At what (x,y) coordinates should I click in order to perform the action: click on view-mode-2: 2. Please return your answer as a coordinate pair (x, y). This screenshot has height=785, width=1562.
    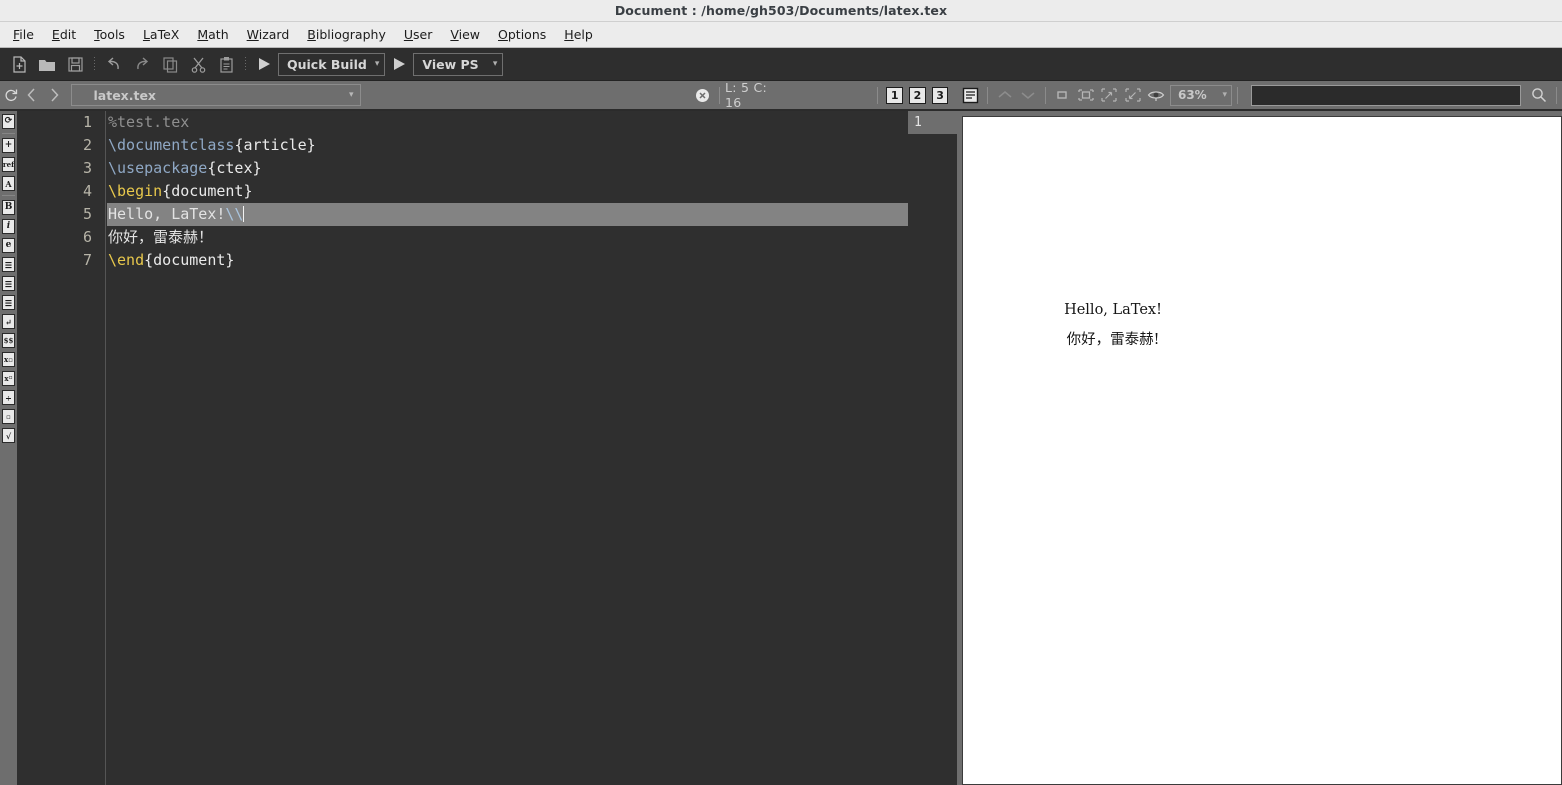
    Looking at the image, I should click on (917, 95).